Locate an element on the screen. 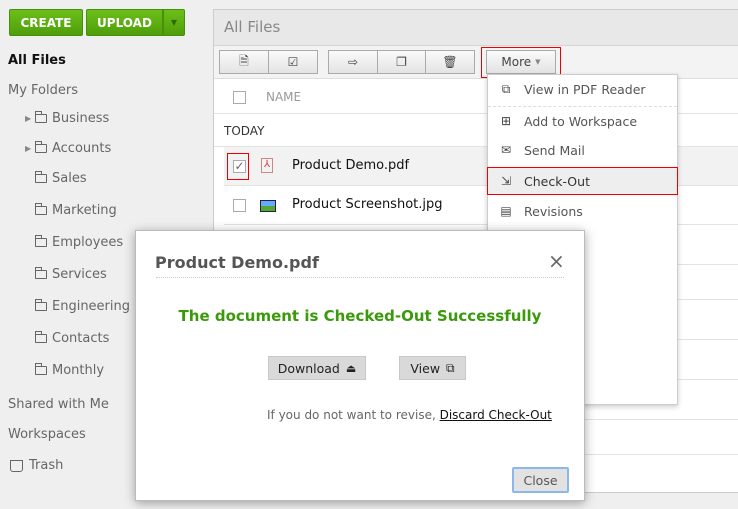  calendar-check-icon: ☑ is located at coordinates (293, 62).